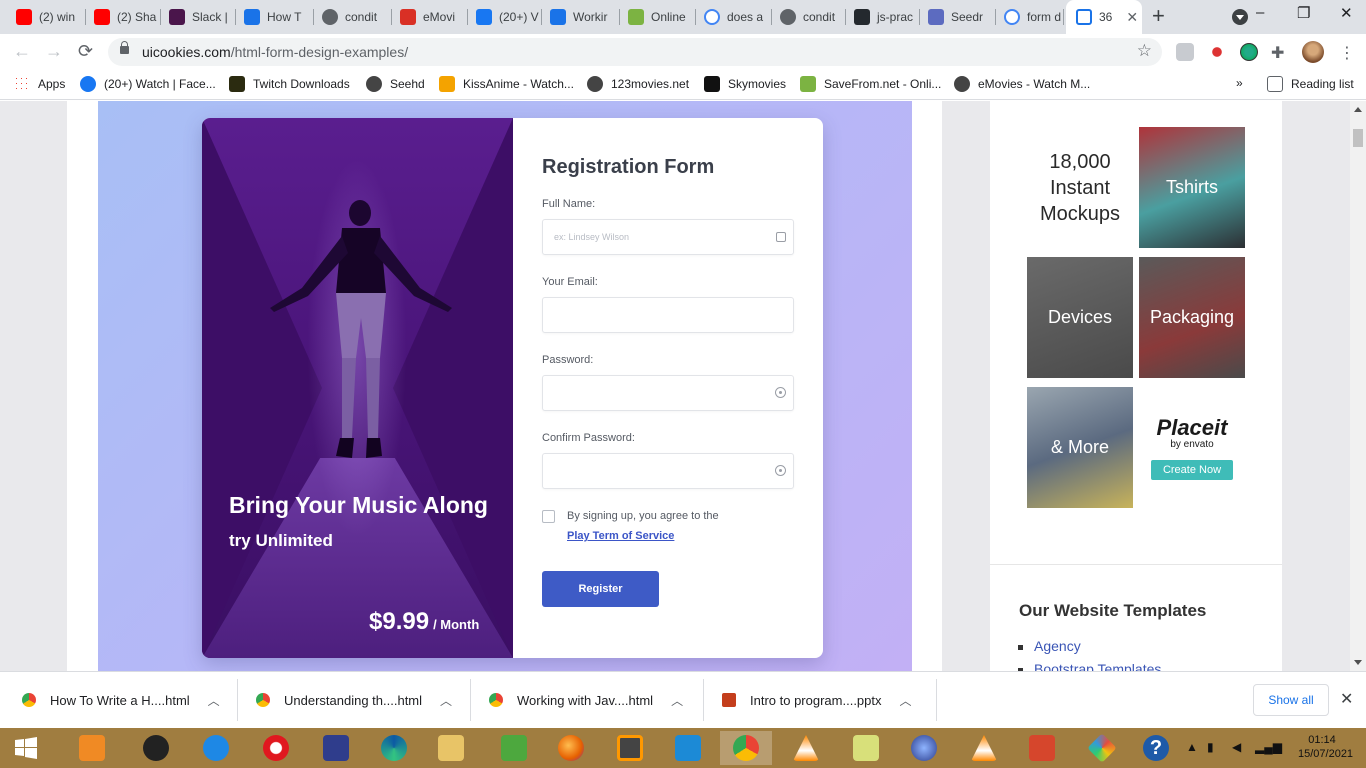  What do you see at coordinates (600, 589) in the screenshot?
I see `register-button: Register` at bounding box center [600, 589].